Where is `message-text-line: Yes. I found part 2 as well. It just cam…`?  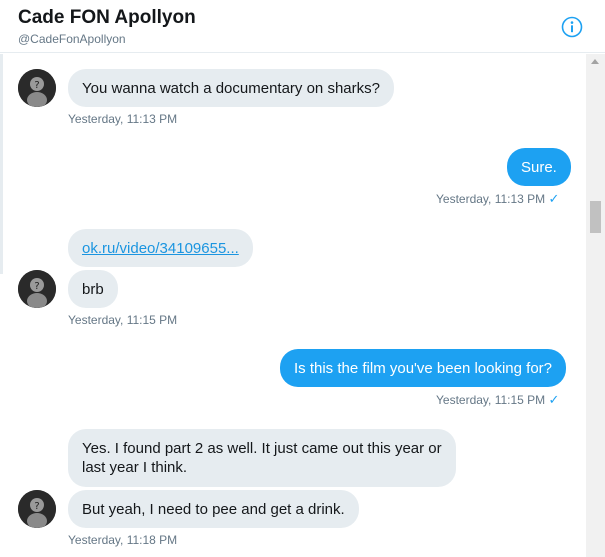
message-text-line: Yes. I found part 2 as well. It just cam… is located at coordinates (262, 448).